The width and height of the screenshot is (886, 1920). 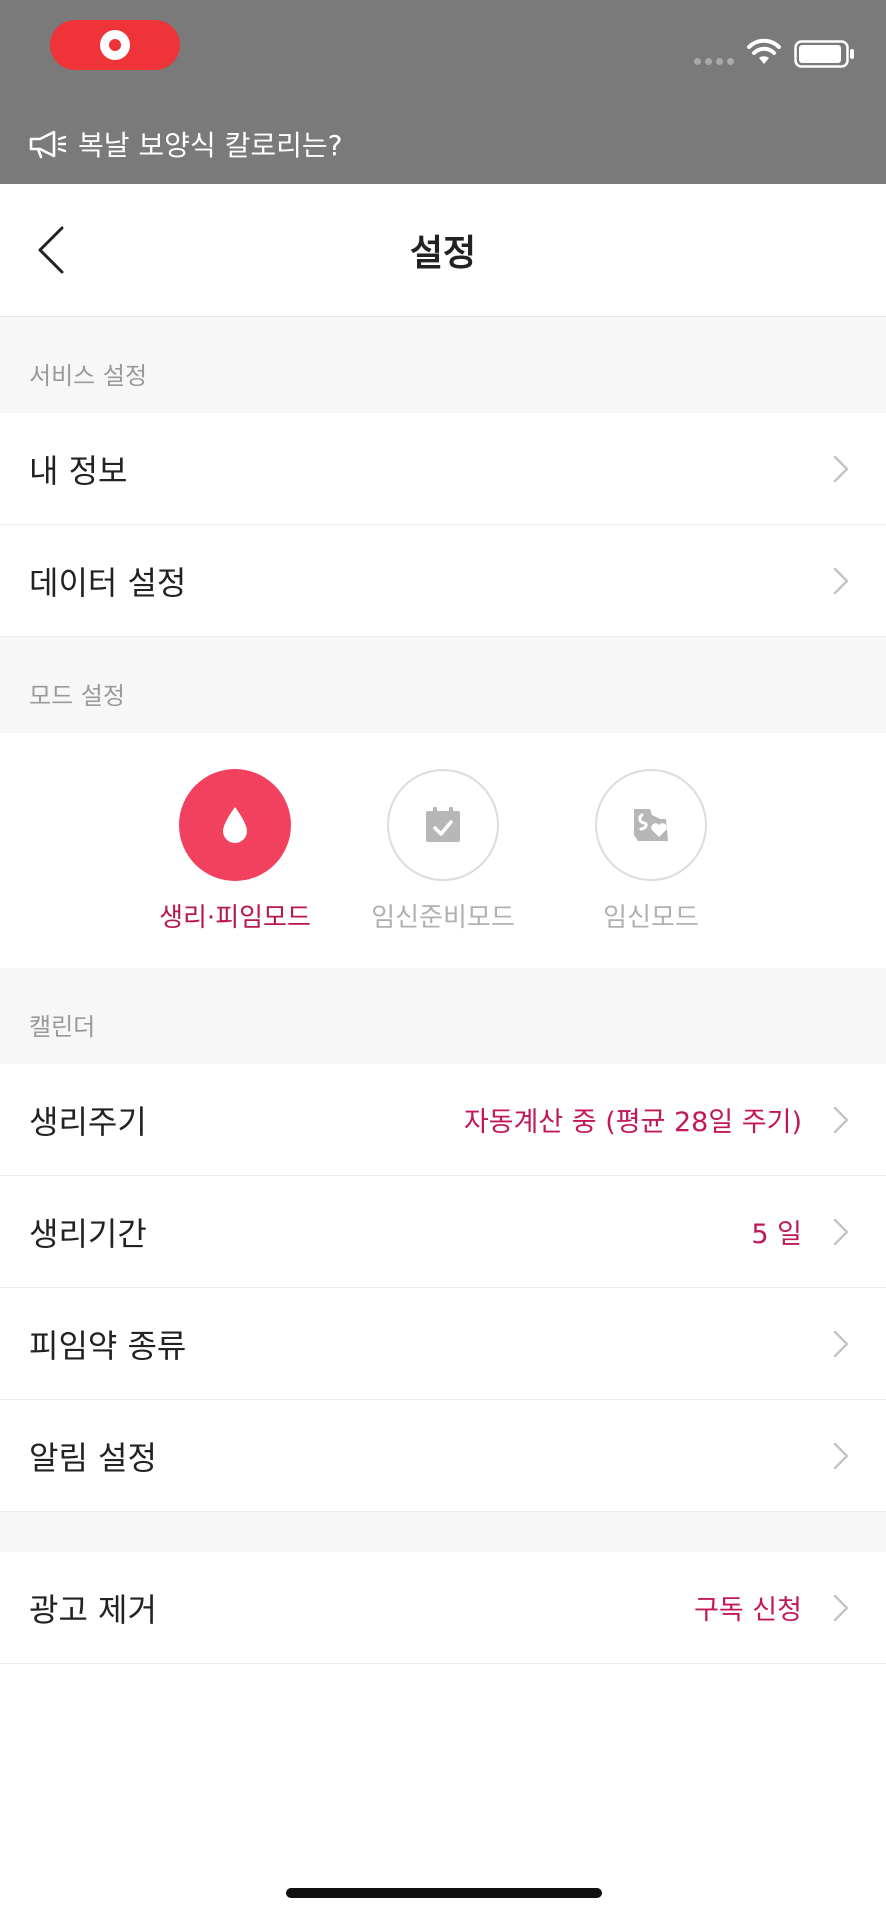 I want to click on chevron-left-icon, so click(x=51, y=250).